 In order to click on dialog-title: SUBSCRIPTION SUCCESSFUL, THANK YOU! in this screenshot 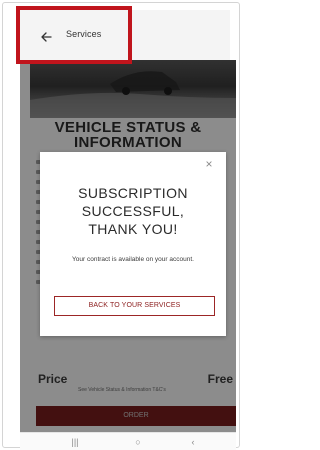, I will do `click(133, 211)`.